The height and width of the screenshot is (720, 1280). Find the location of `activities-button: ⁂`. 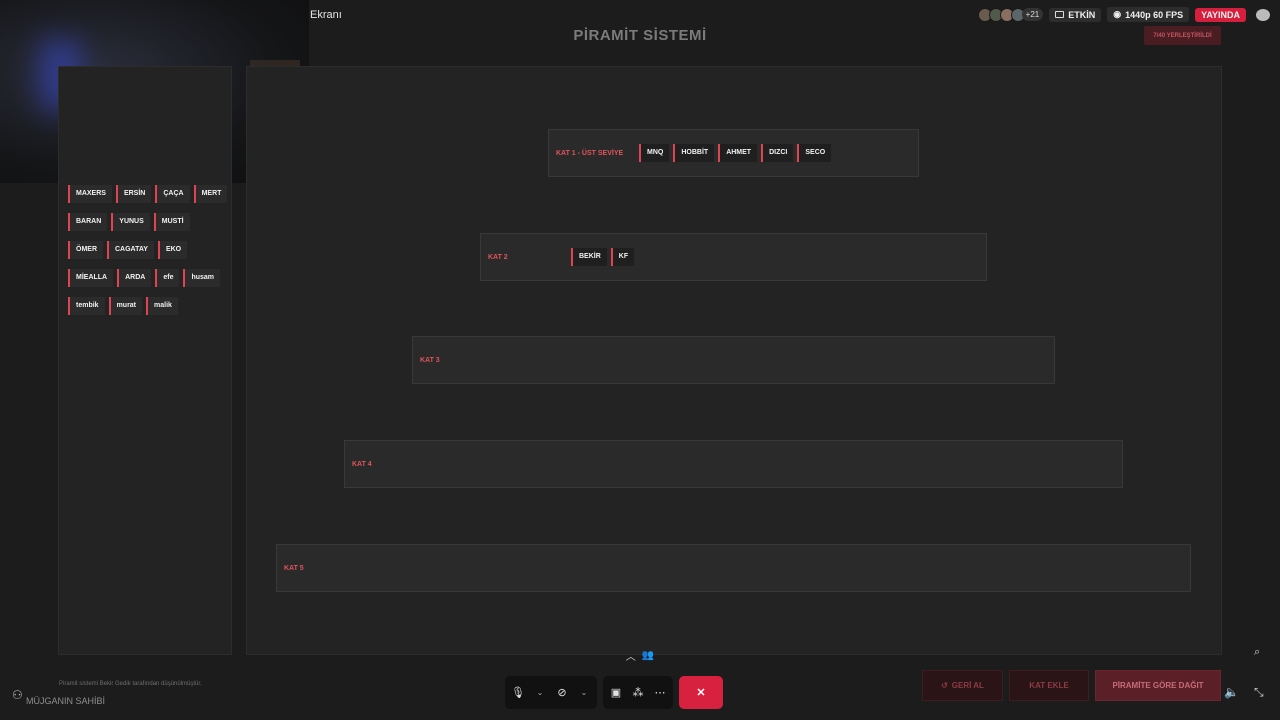

activities-button: ⁂ is located at coordinates (638, 692).